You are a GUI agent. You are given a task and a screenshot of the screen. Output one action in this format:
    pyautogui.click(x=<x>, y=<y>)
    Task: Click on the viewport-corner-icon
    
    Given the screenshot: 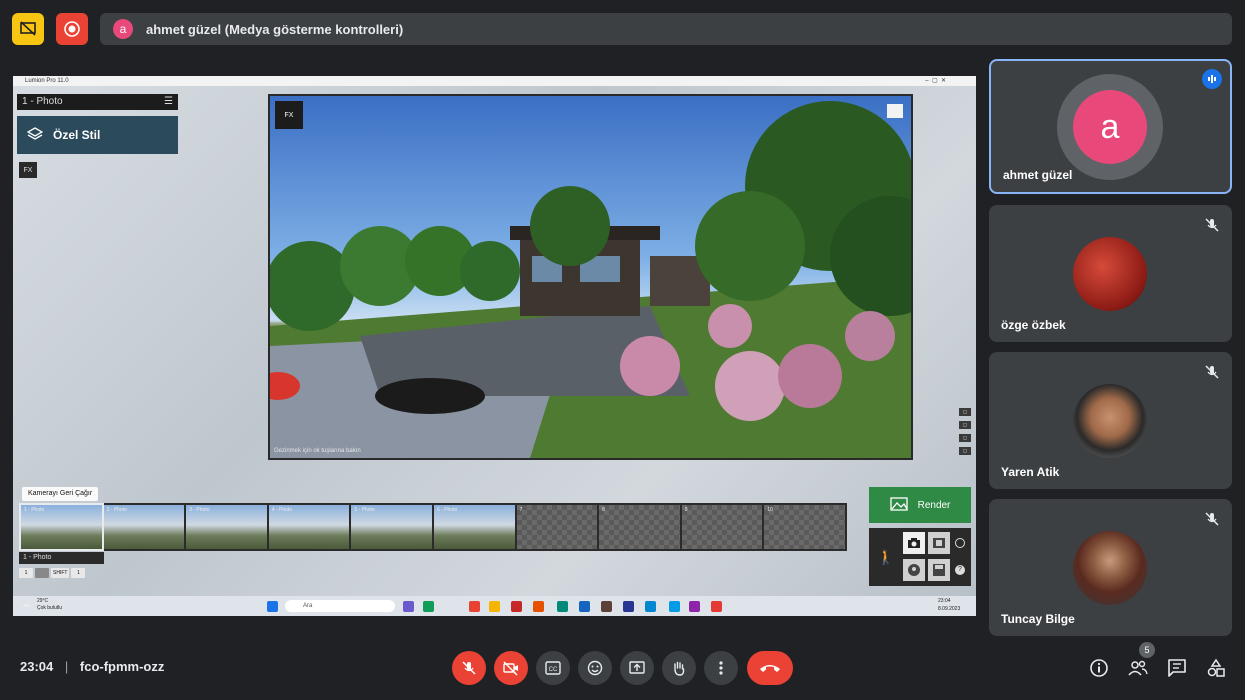 What is the action you would take?
    pyautogui.click(x=895, y=111)
    